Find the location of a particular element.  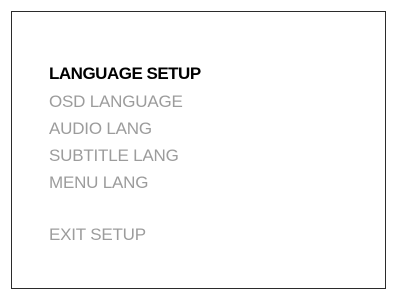

menu-spacer is located at coordinates (125, 208).